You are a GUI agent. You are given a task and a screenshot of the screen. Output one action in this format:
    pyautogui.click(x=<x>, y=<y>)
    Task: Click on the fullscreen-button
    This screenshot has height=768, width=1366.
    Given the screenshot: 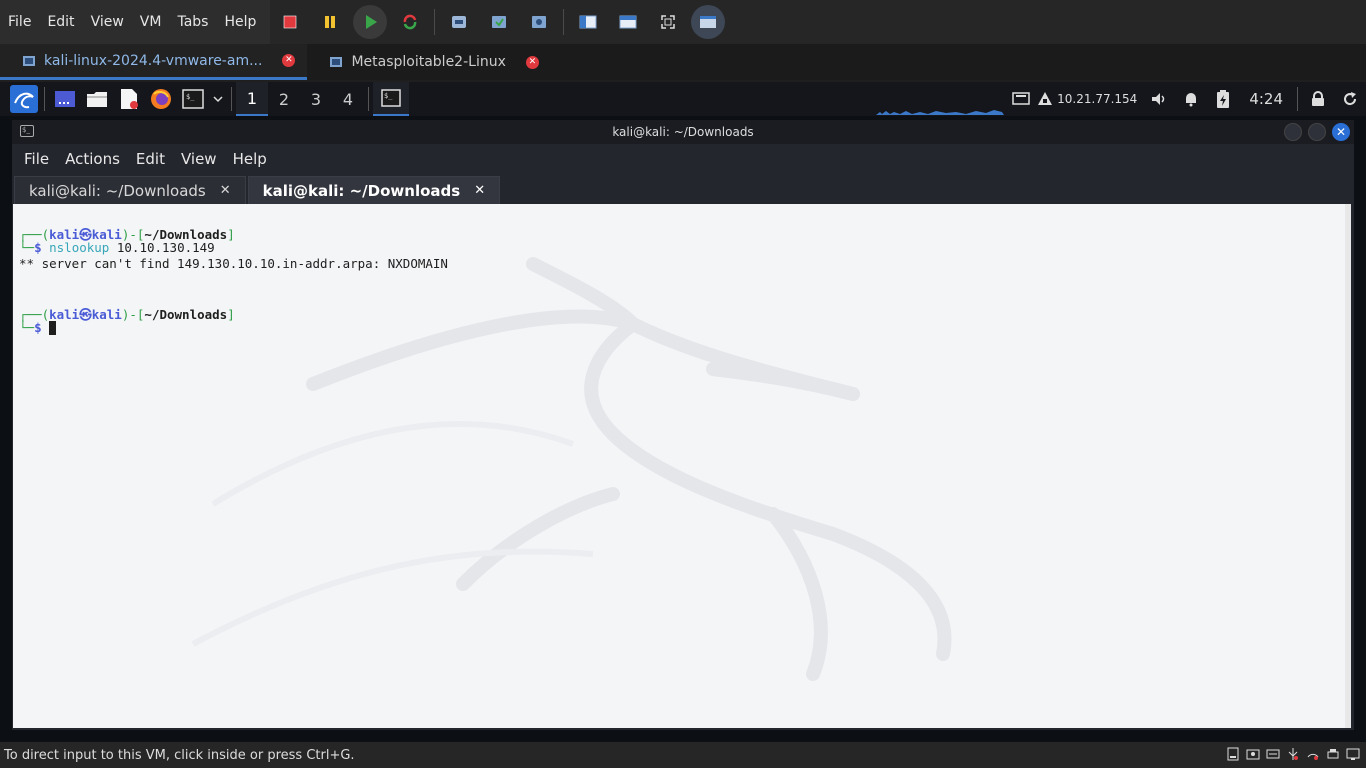 What is the action you would take?
    pyautogui.click(x=668, y=22)
    